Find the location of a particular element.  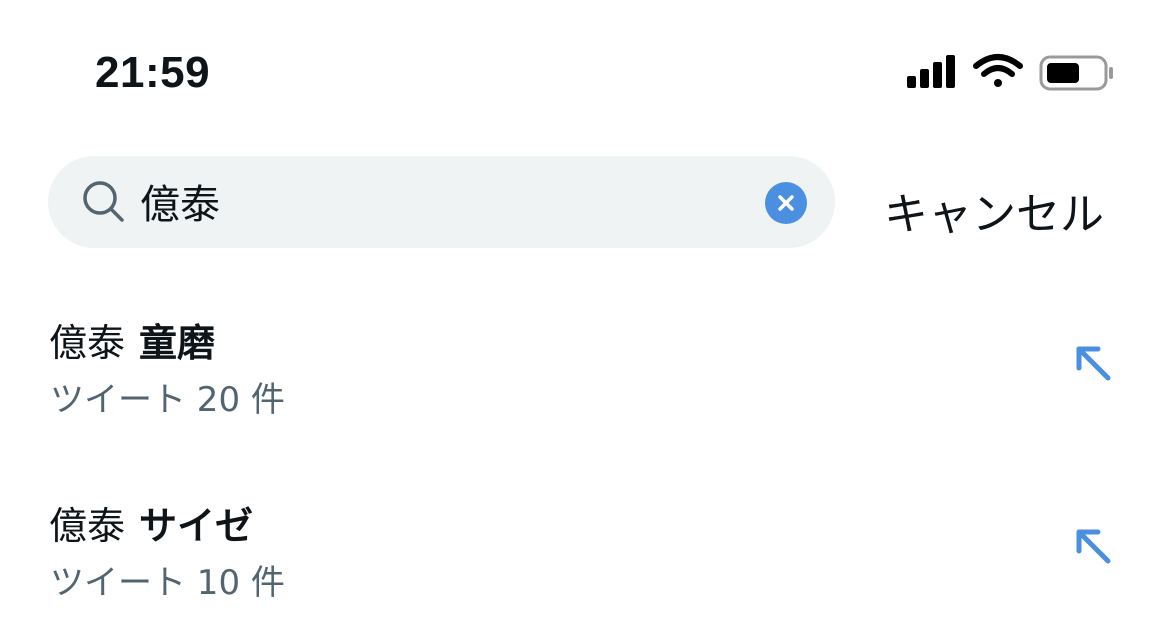

suggestion-completion: 童磨 is located at coordinates (177, 343).